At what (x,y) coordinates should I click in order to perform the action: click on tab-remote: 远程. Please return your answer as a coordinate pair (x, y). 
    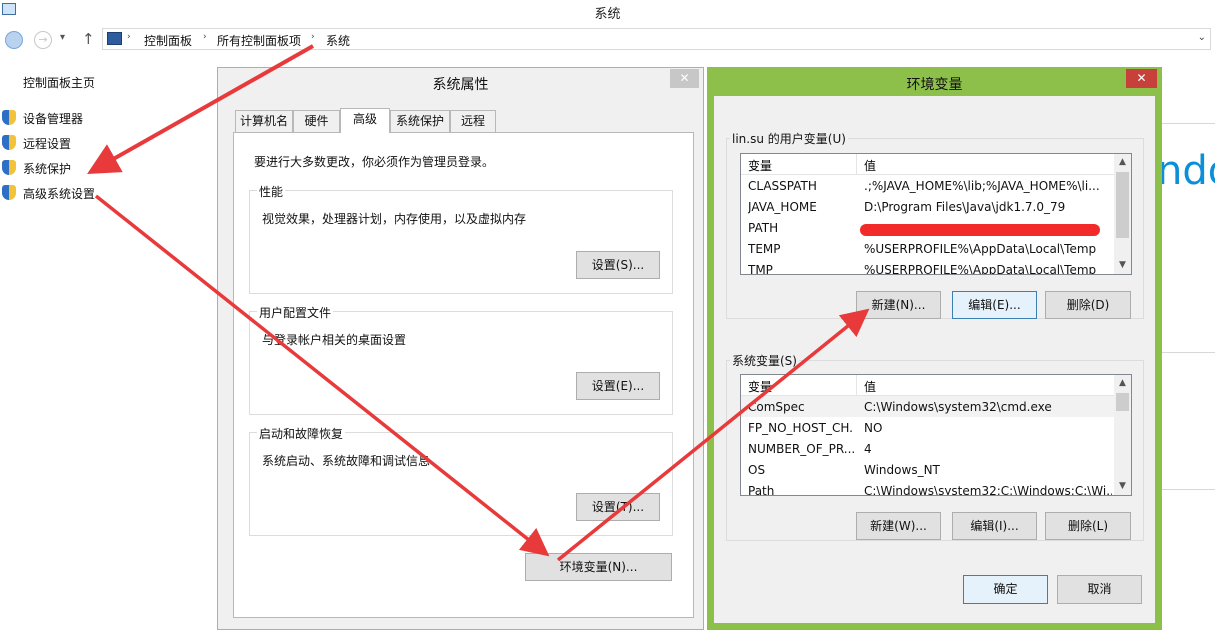
    Looking at the image, I should click on (473, 121).